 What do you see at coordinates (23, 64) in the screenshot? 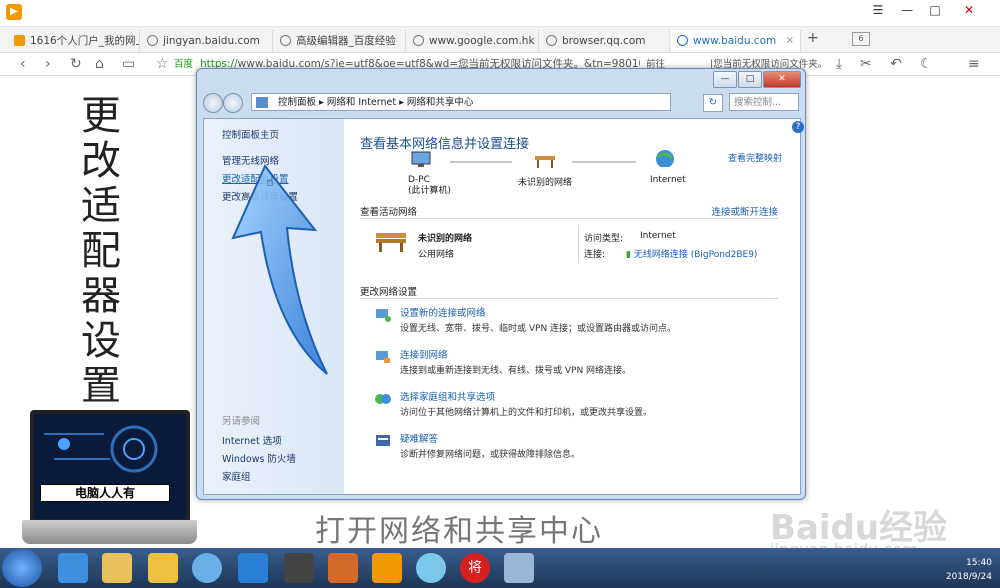
I see `back-icon: ‹` at bounding box center [23, 64].